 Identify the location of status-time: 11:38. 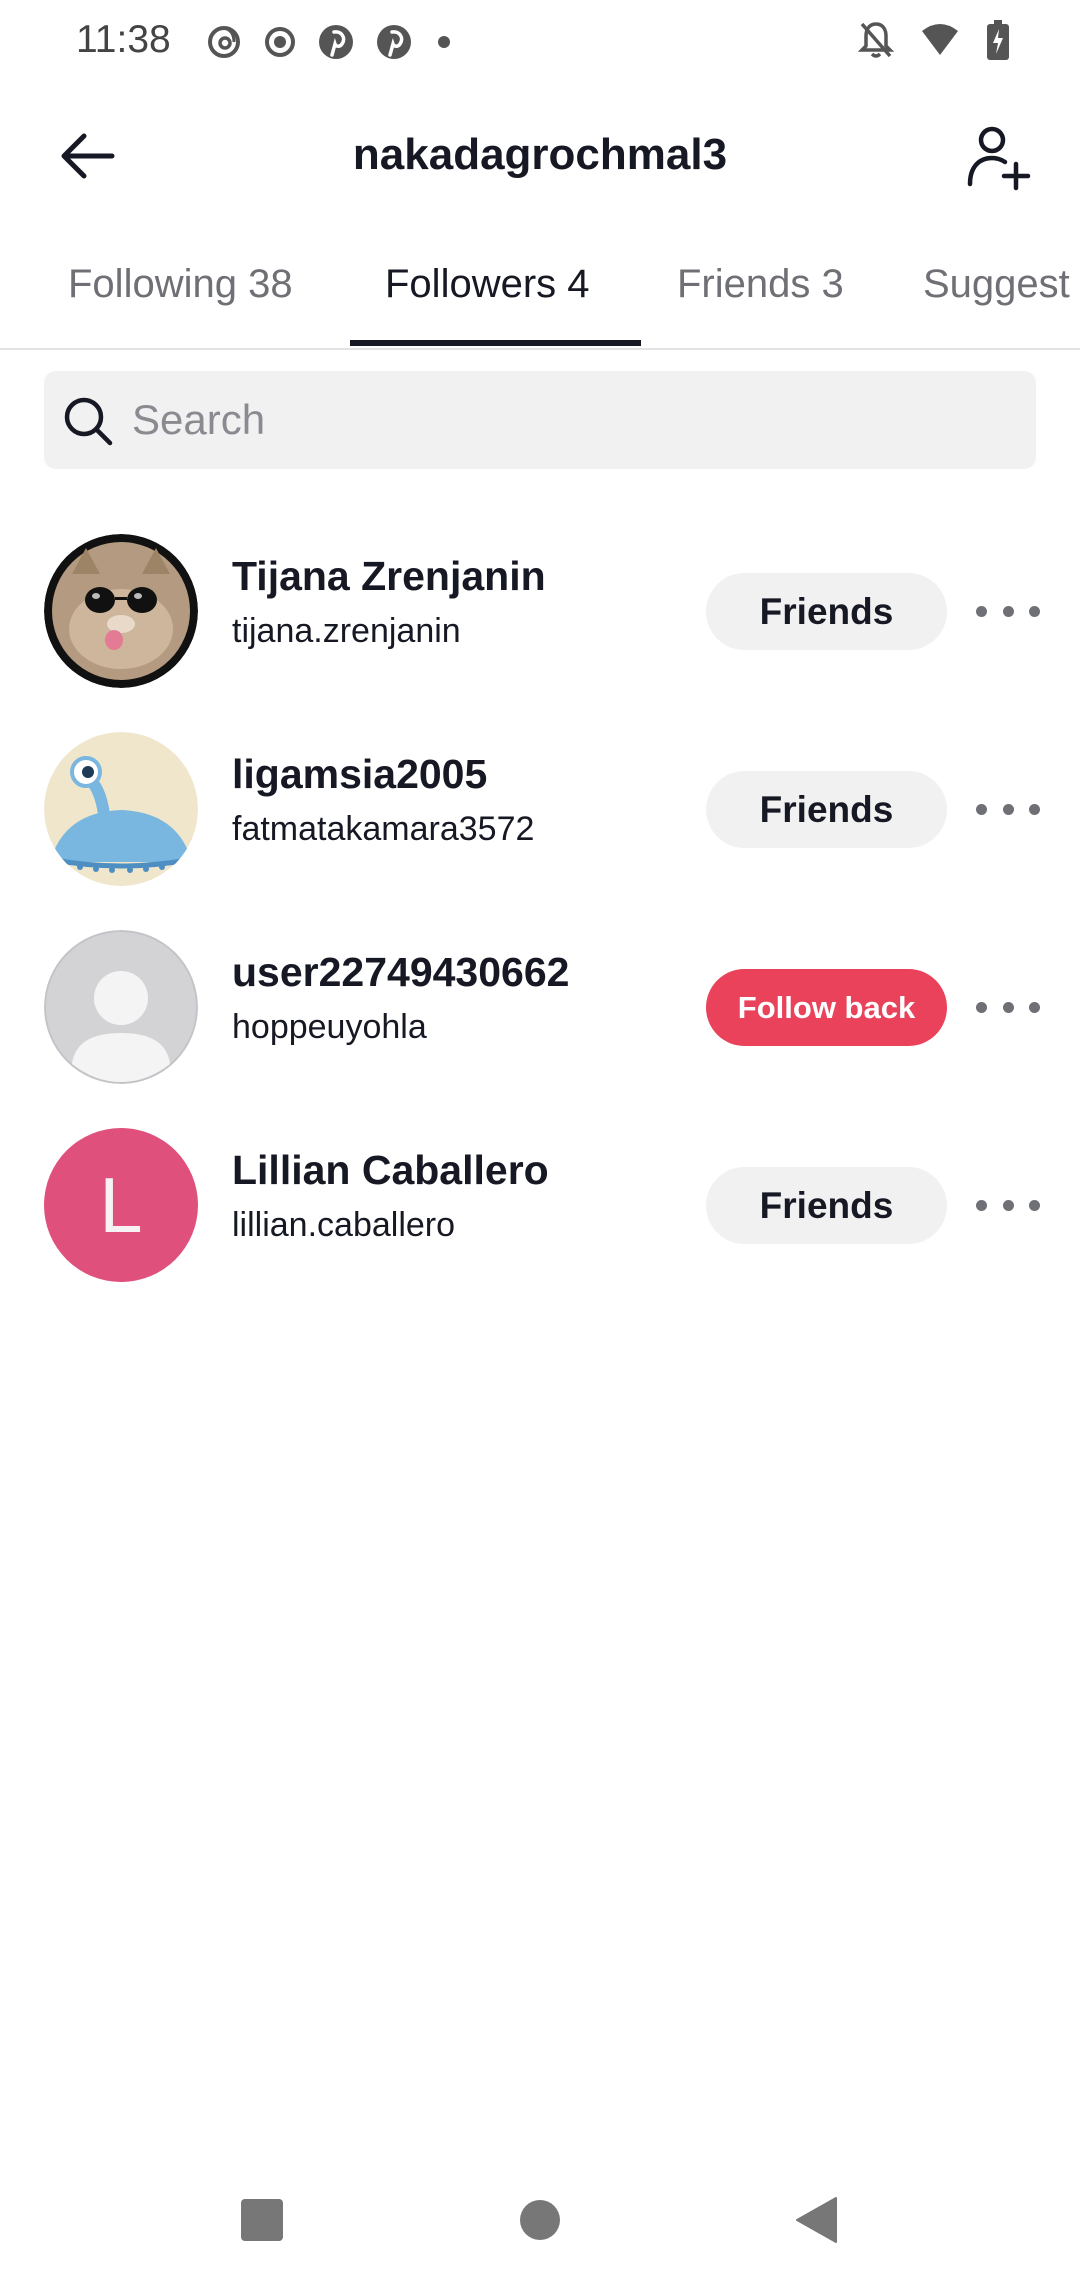
(123, 39).